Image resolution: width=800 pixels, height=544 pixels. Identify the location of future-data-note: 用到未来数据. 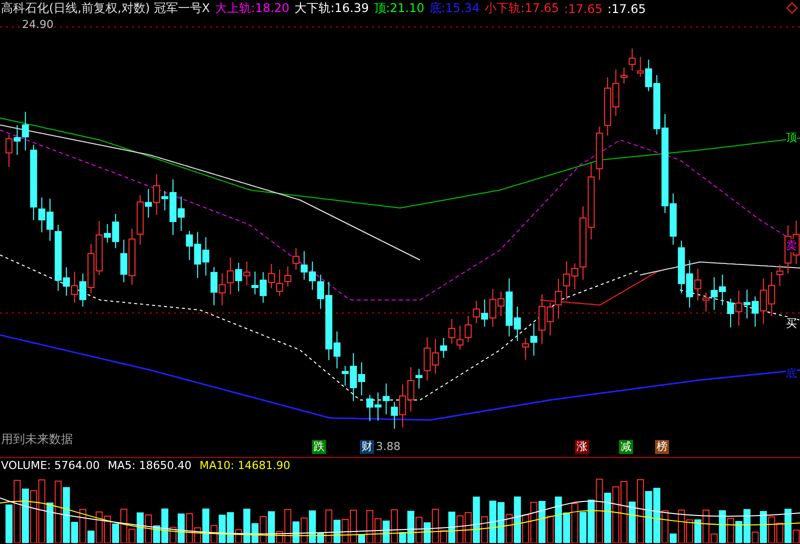
(37, 439).